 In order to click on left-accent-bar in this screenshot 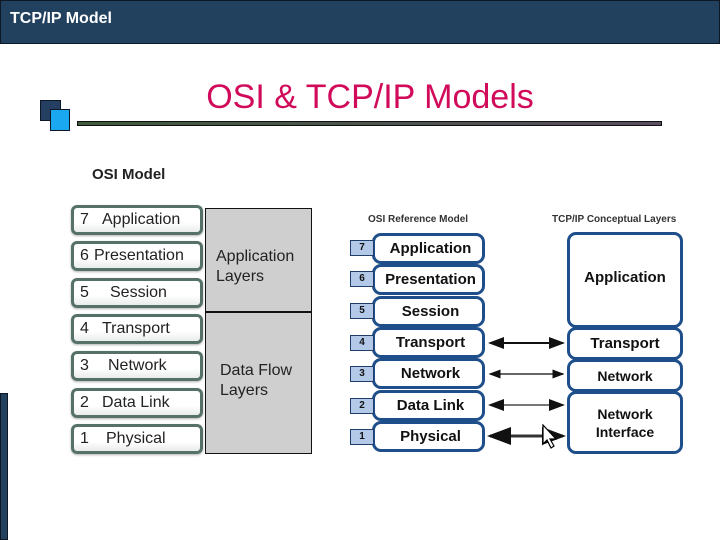, I will do `click(4, 466)`.